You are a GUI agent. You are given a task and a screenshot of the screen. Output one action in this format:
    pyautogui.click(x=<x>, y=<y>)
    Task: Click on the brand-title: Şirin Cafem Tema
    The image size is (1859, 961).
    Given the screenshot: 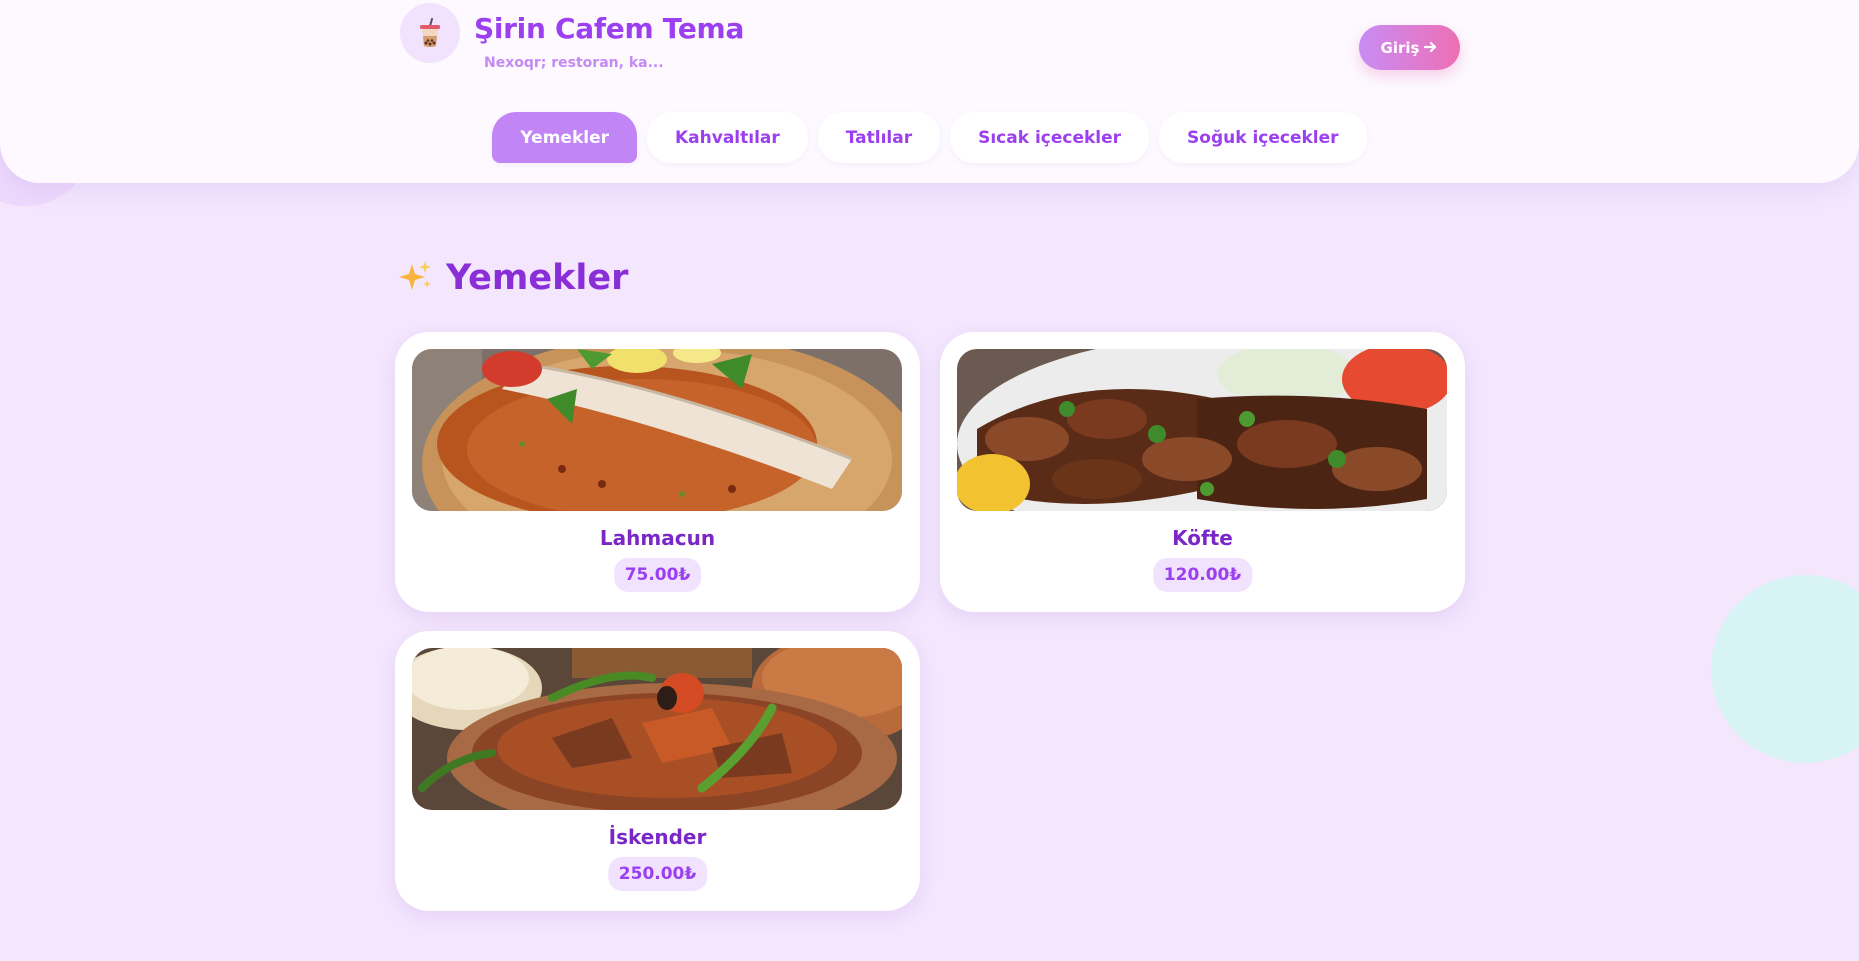 What is the action you would take?
    pyautogui.click(x=609, y=28)
    